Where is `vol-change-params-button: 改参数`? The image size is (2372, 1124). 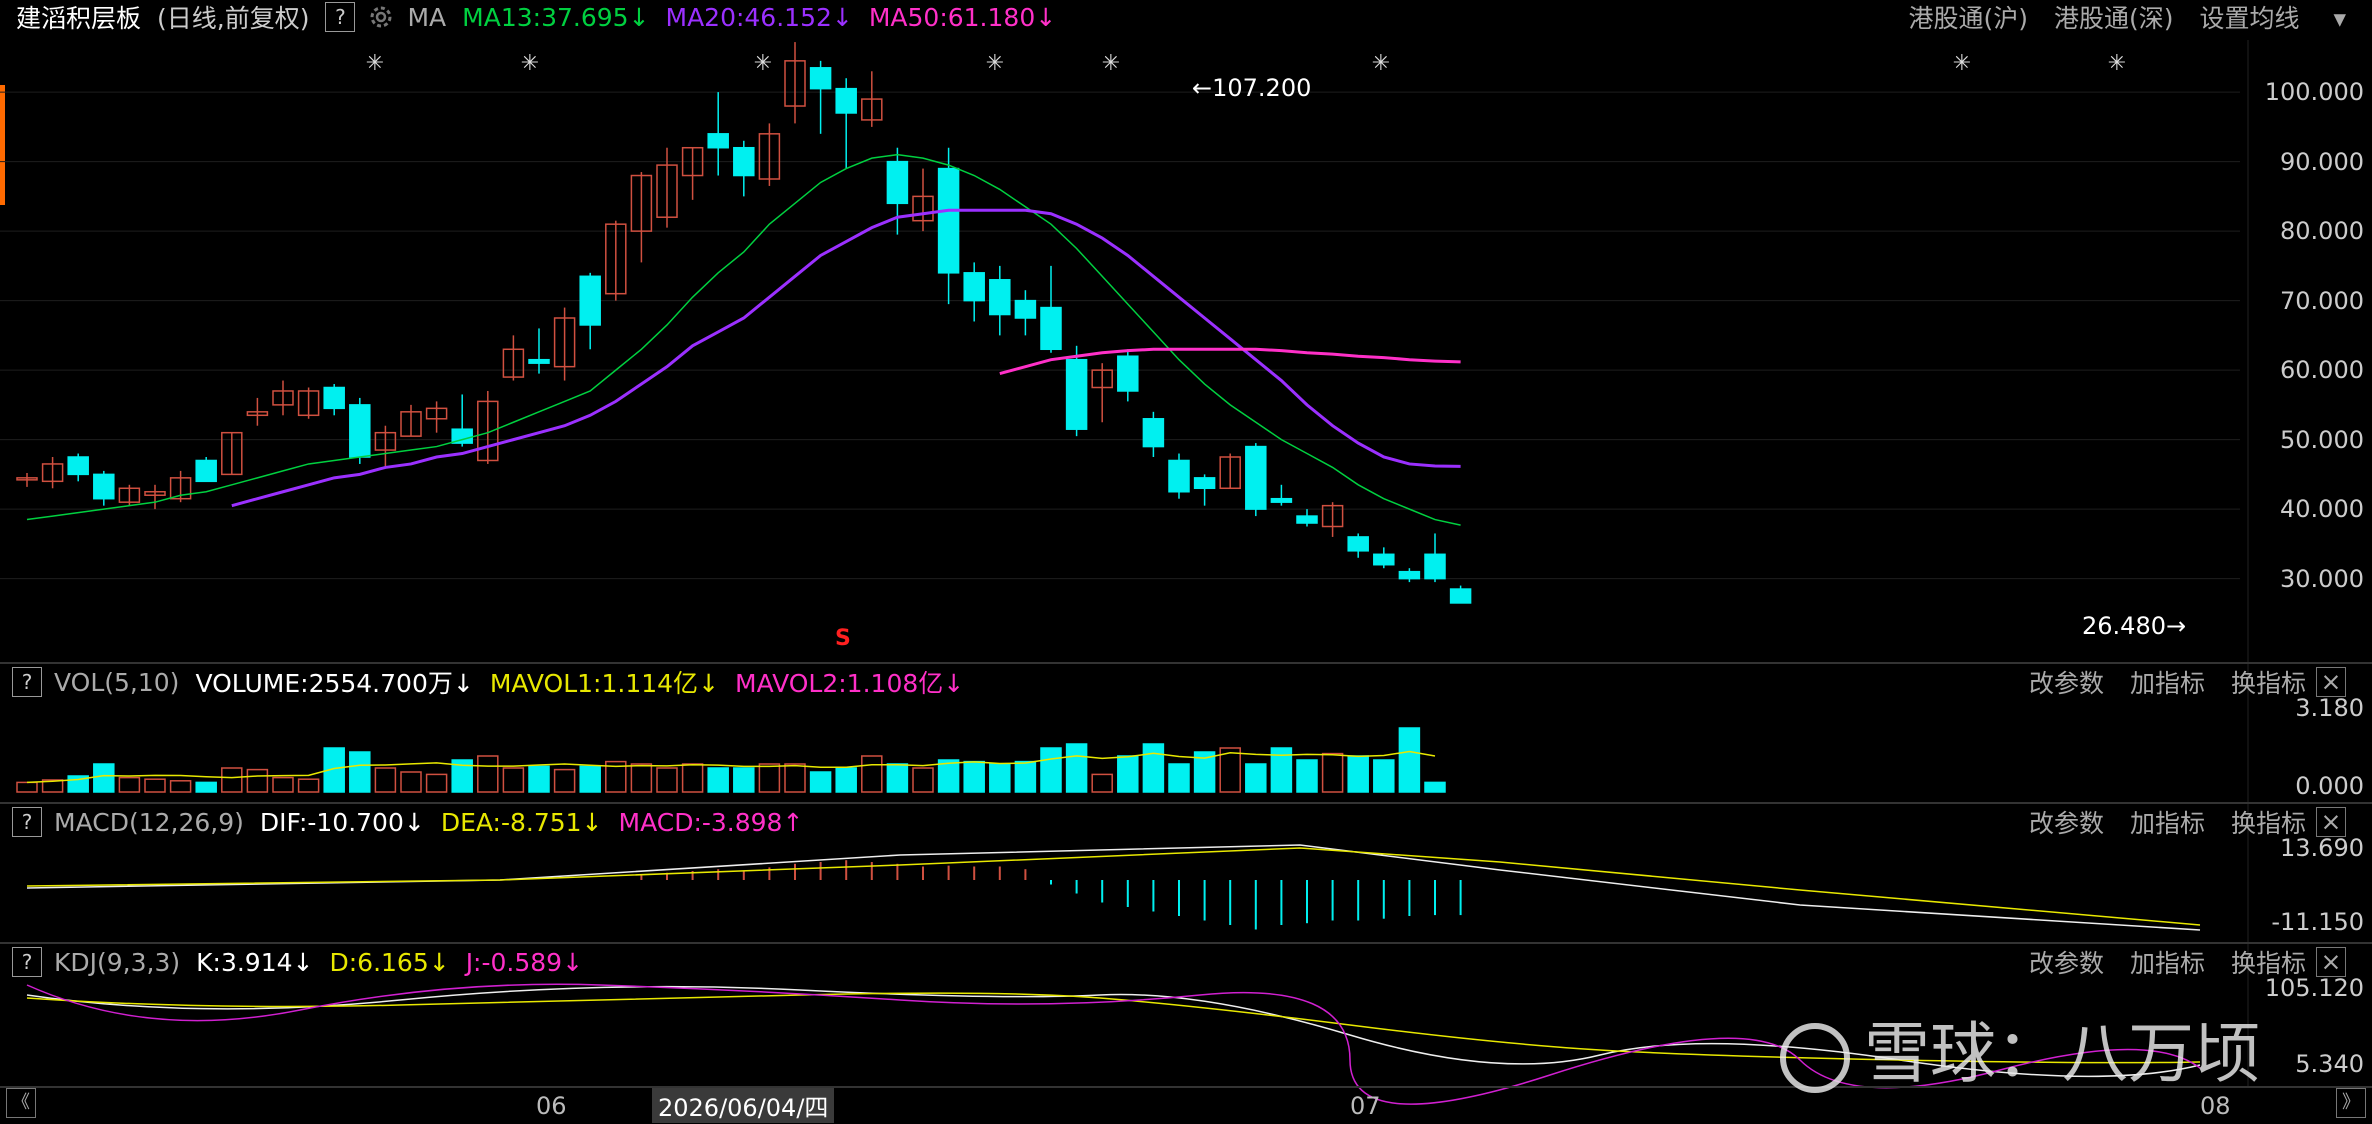
vol-change-params-button: 改参数 is located at coordinates (2066, 682).